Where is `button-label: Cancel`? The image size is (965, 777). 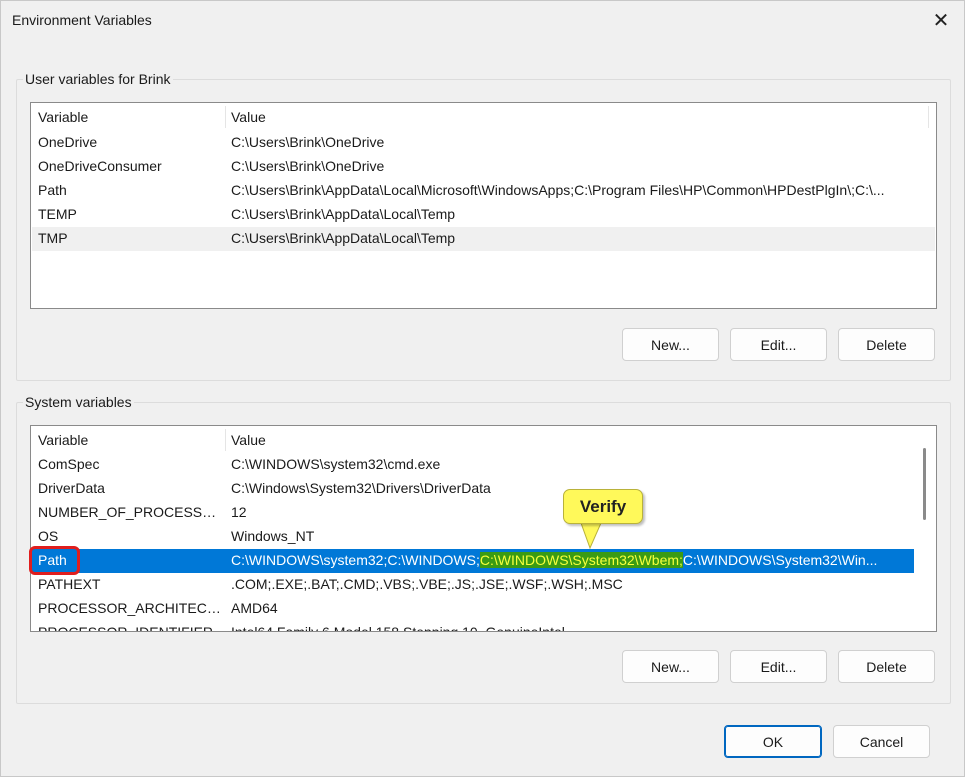
button-label: Cancel is located at coordinates (881, 741).